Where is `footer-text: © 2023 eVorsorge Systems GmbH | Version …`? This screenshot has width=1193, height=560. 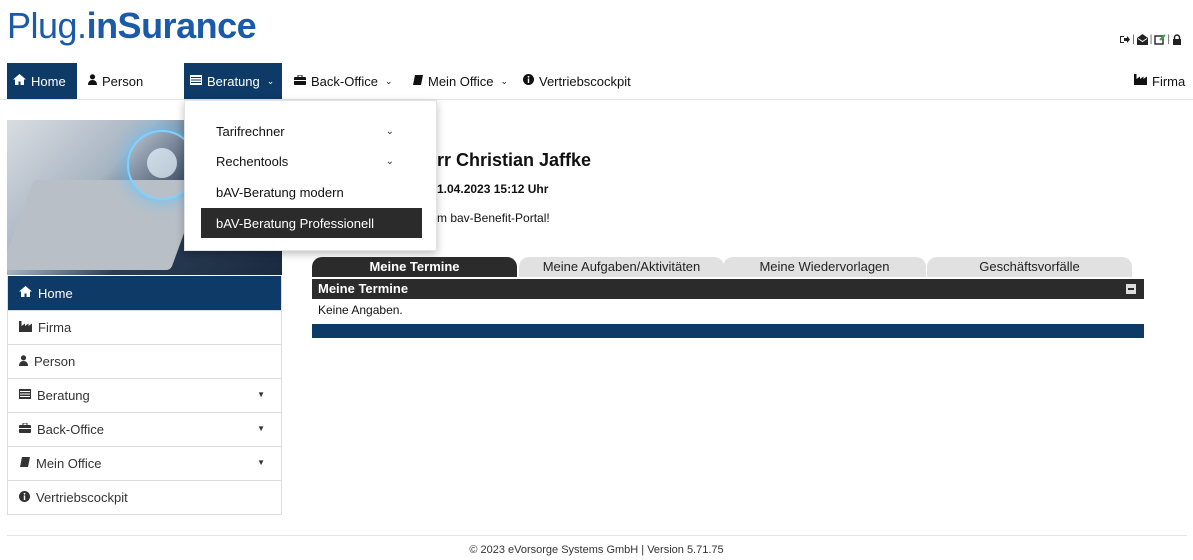 footer-text: © 2023 eVorsorge Systems GmbH | Version … is located at coordinates (596, 550).